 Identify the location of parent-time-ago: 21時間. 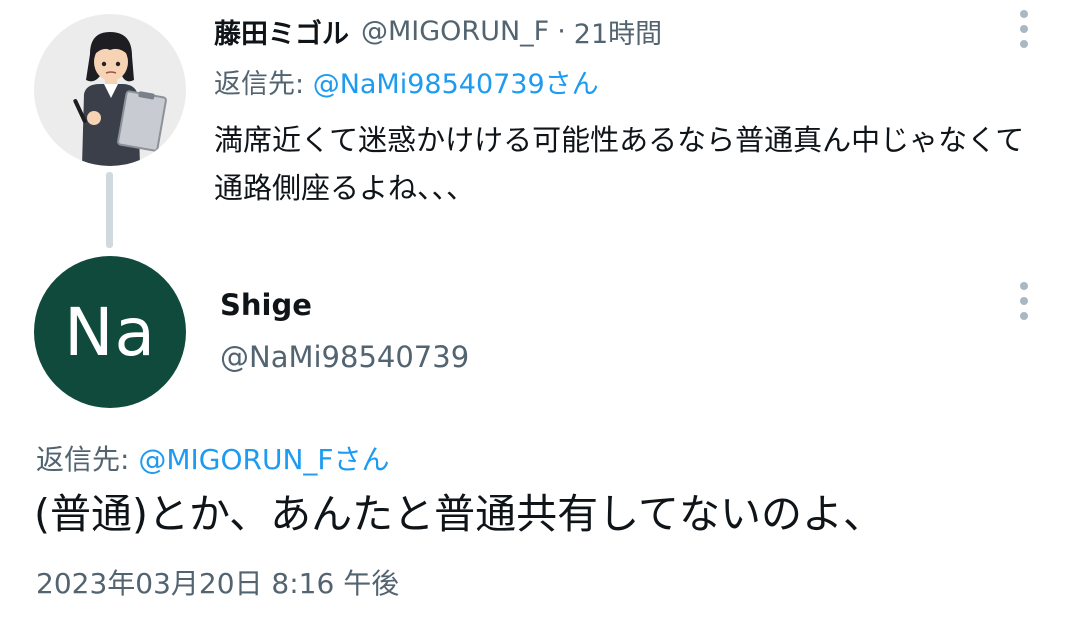
(618, 31).